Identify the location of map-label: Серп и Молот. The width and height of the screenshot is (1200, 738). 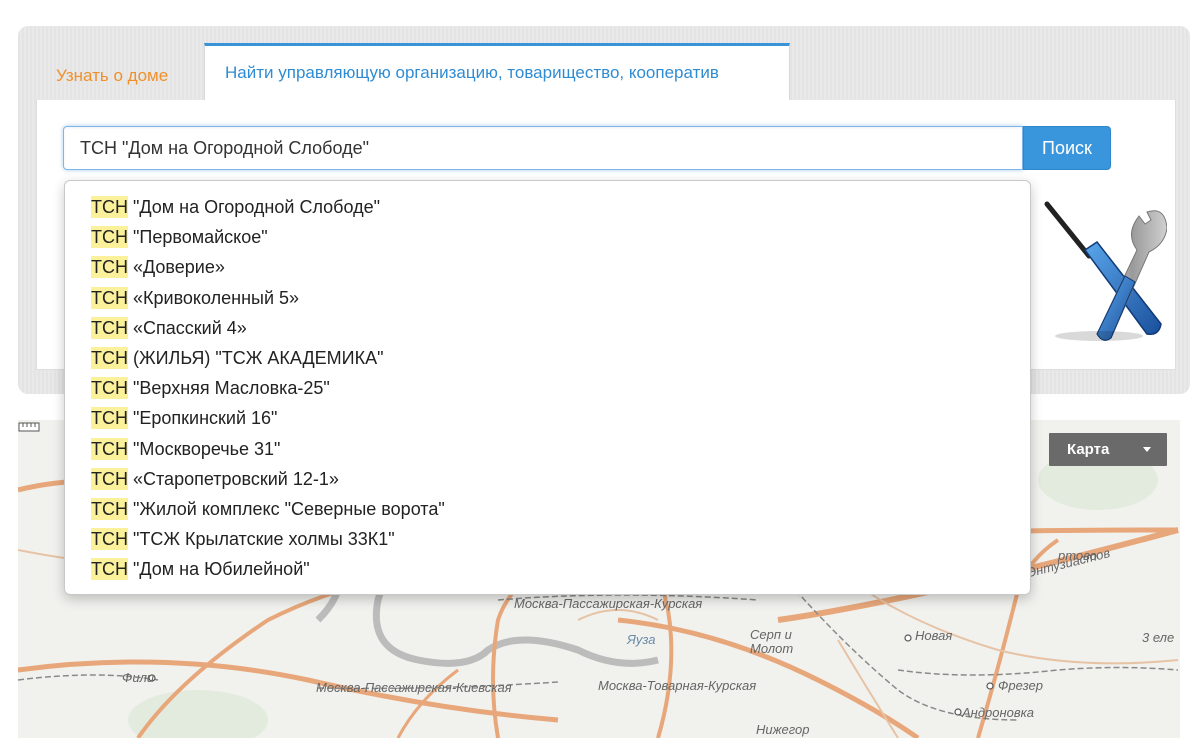
(772, 641).